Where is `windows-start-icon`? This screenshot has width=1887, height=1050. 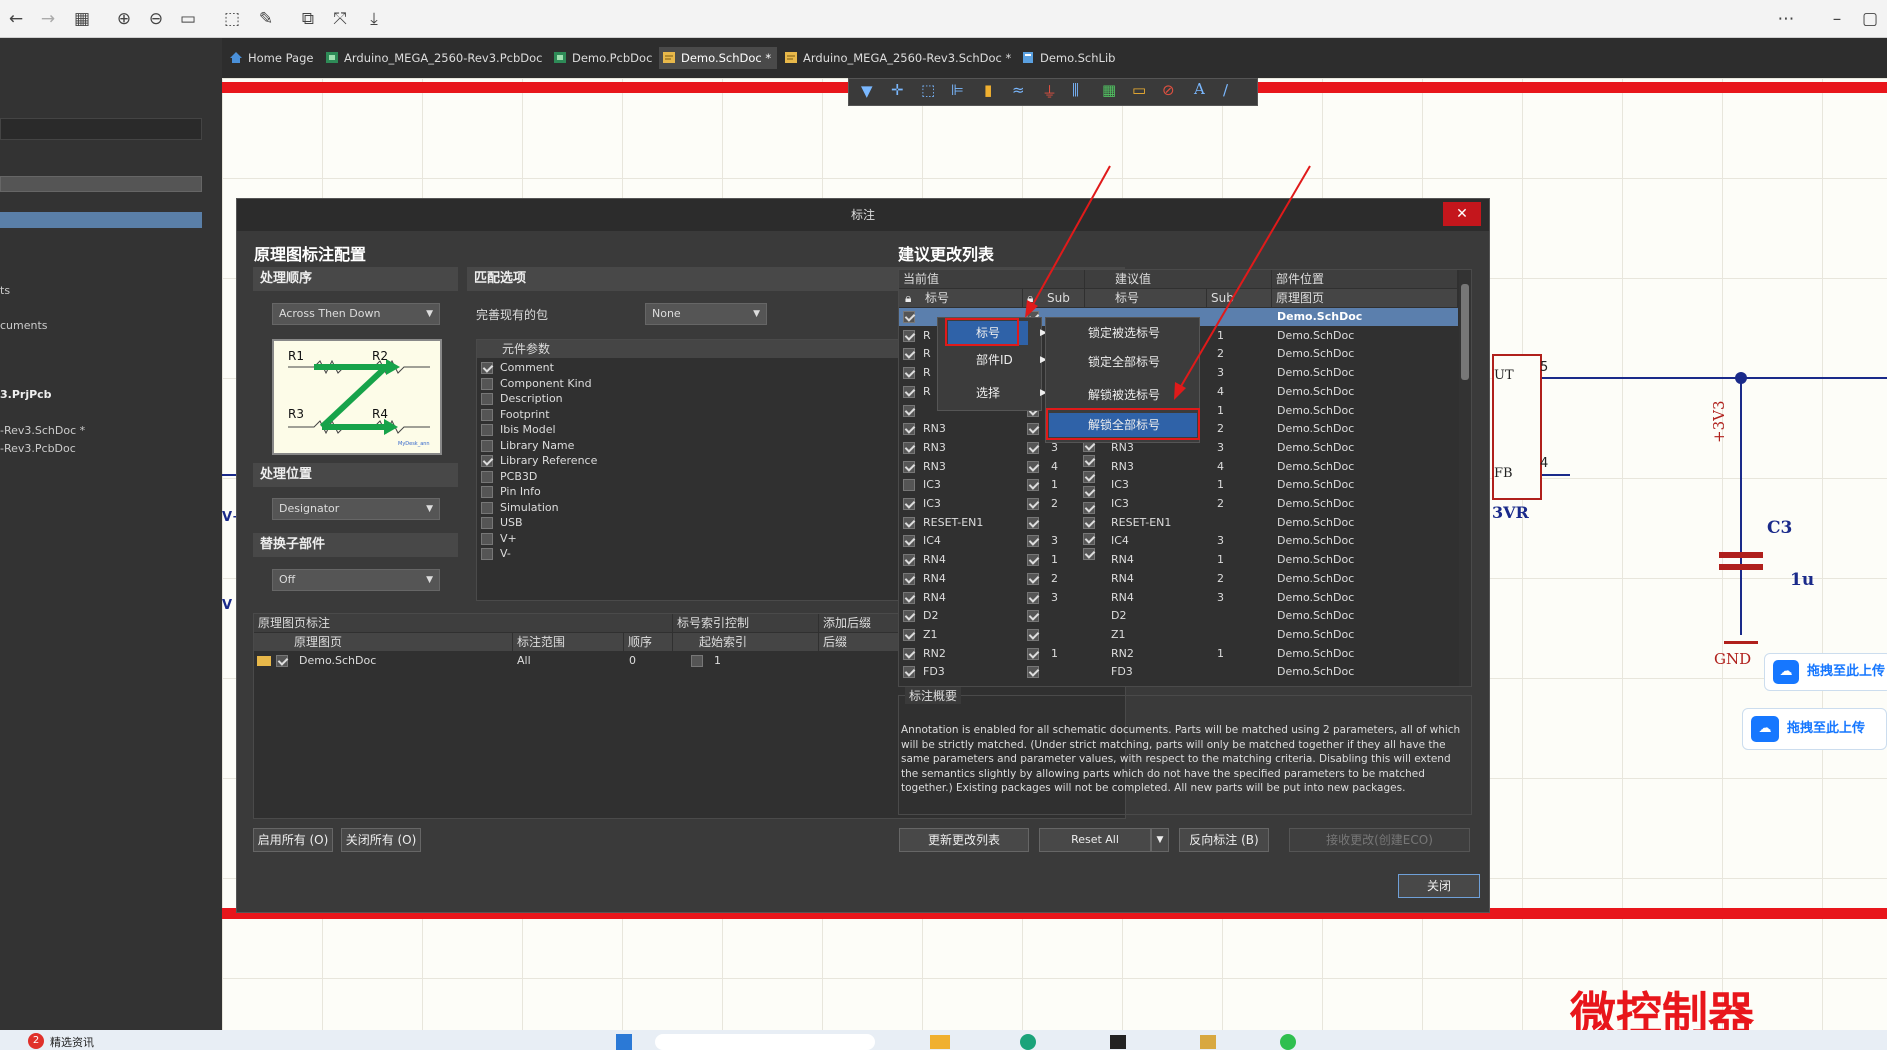 windows-start-icon is located at coordinates (624, 1042).